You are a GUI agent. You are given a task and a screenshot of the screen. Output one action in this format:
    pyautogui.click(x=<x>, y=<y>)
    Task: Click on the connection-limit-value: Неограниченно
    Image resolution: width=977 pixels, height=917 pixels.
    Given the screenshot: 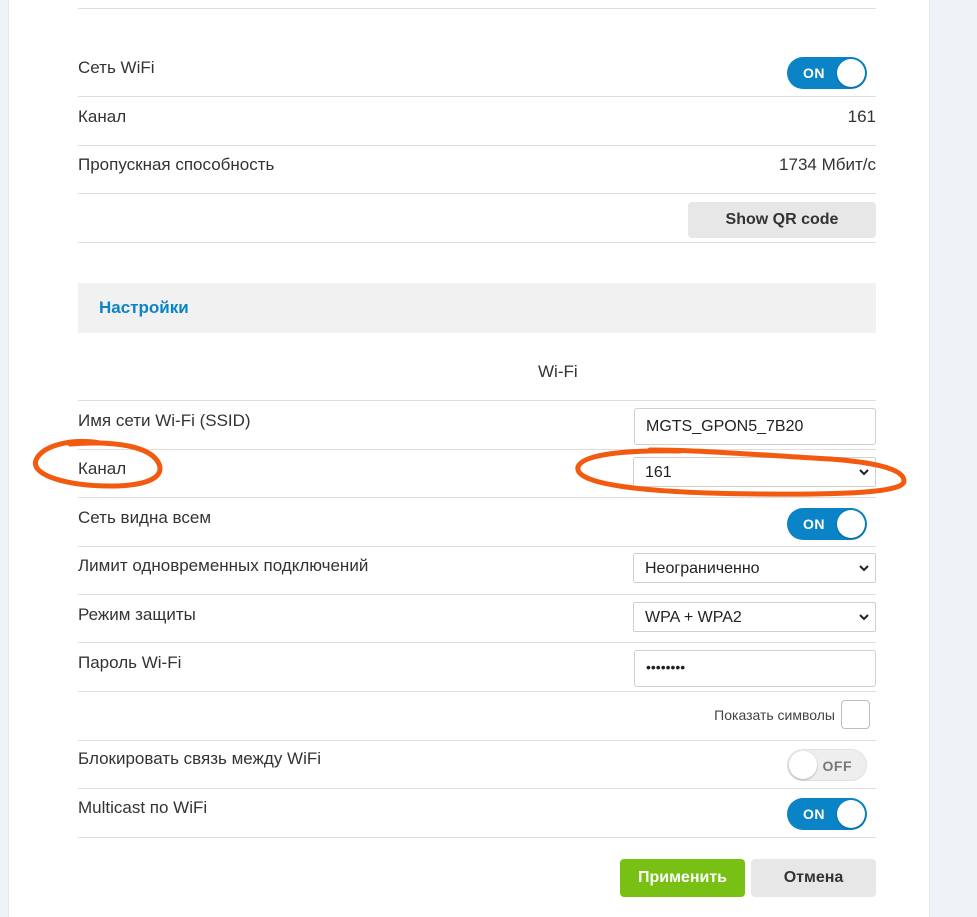 What is the action you would take?
    pyautogui.click(x=702, y=568)
    